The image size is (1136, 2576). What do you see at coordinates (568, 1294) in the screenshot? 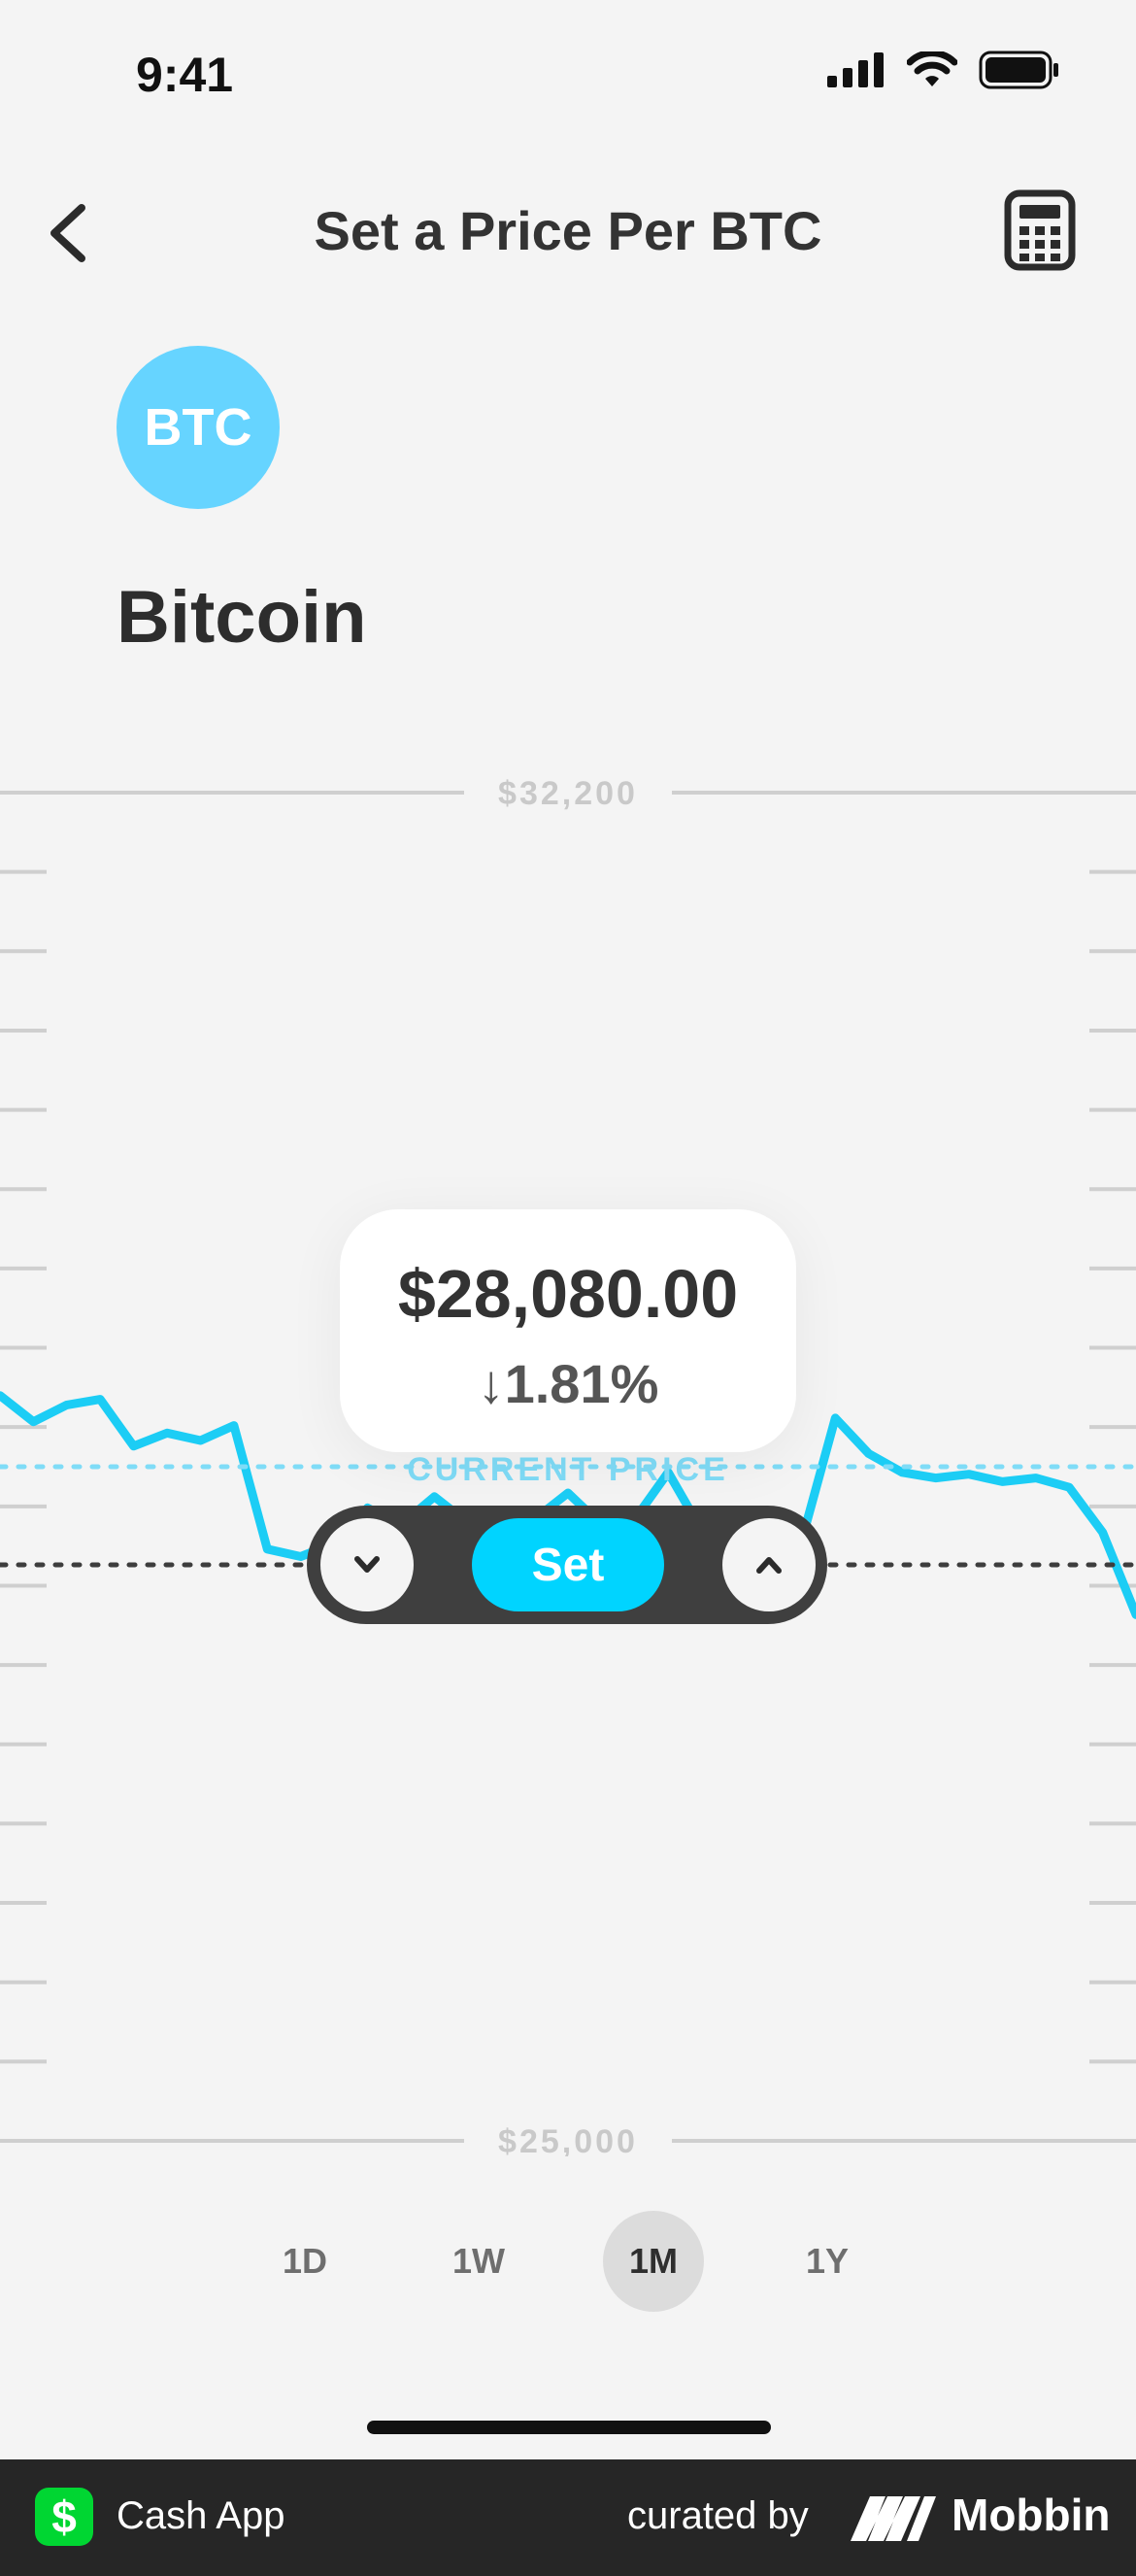
I see `tooltip-price: $28,080.00` at bounding box center [568, 1294].